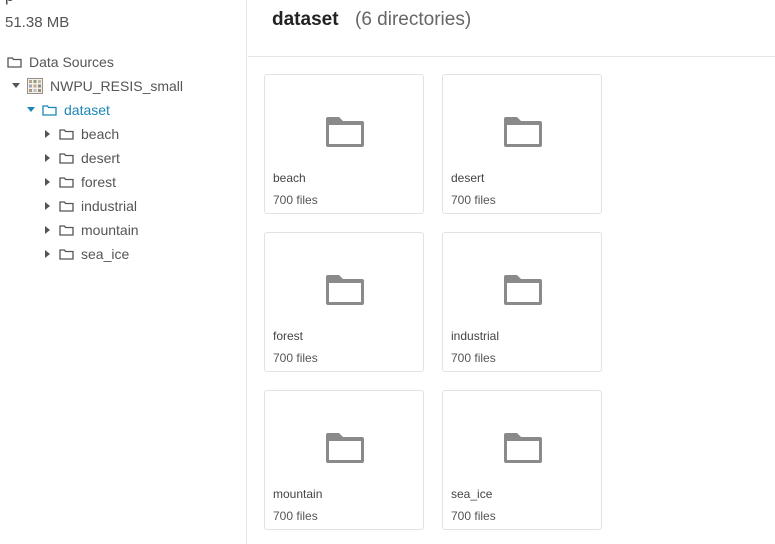  I want to click on tree-item-label: forest, so click(99, 182).